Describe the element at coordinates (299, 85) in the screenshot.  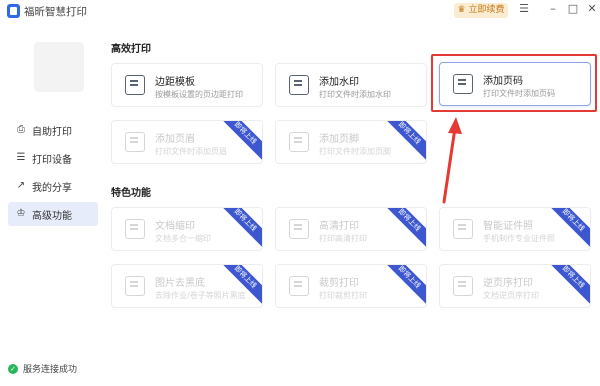
I see `watermark-icon` at that location.